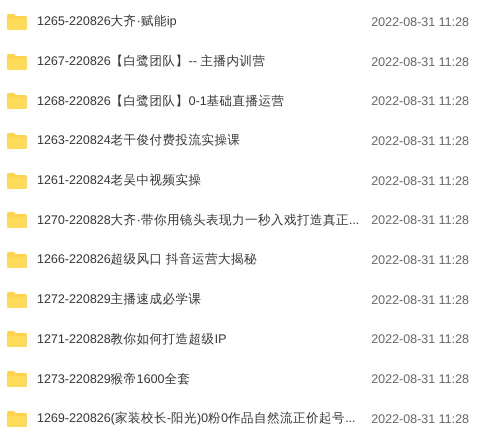 The height and width of the screenshot is (440, 483). Describe the element at coordinates (200, 299) in the screenshot. I see `folder-name: 1272-220829主播速成必学课` at that location.